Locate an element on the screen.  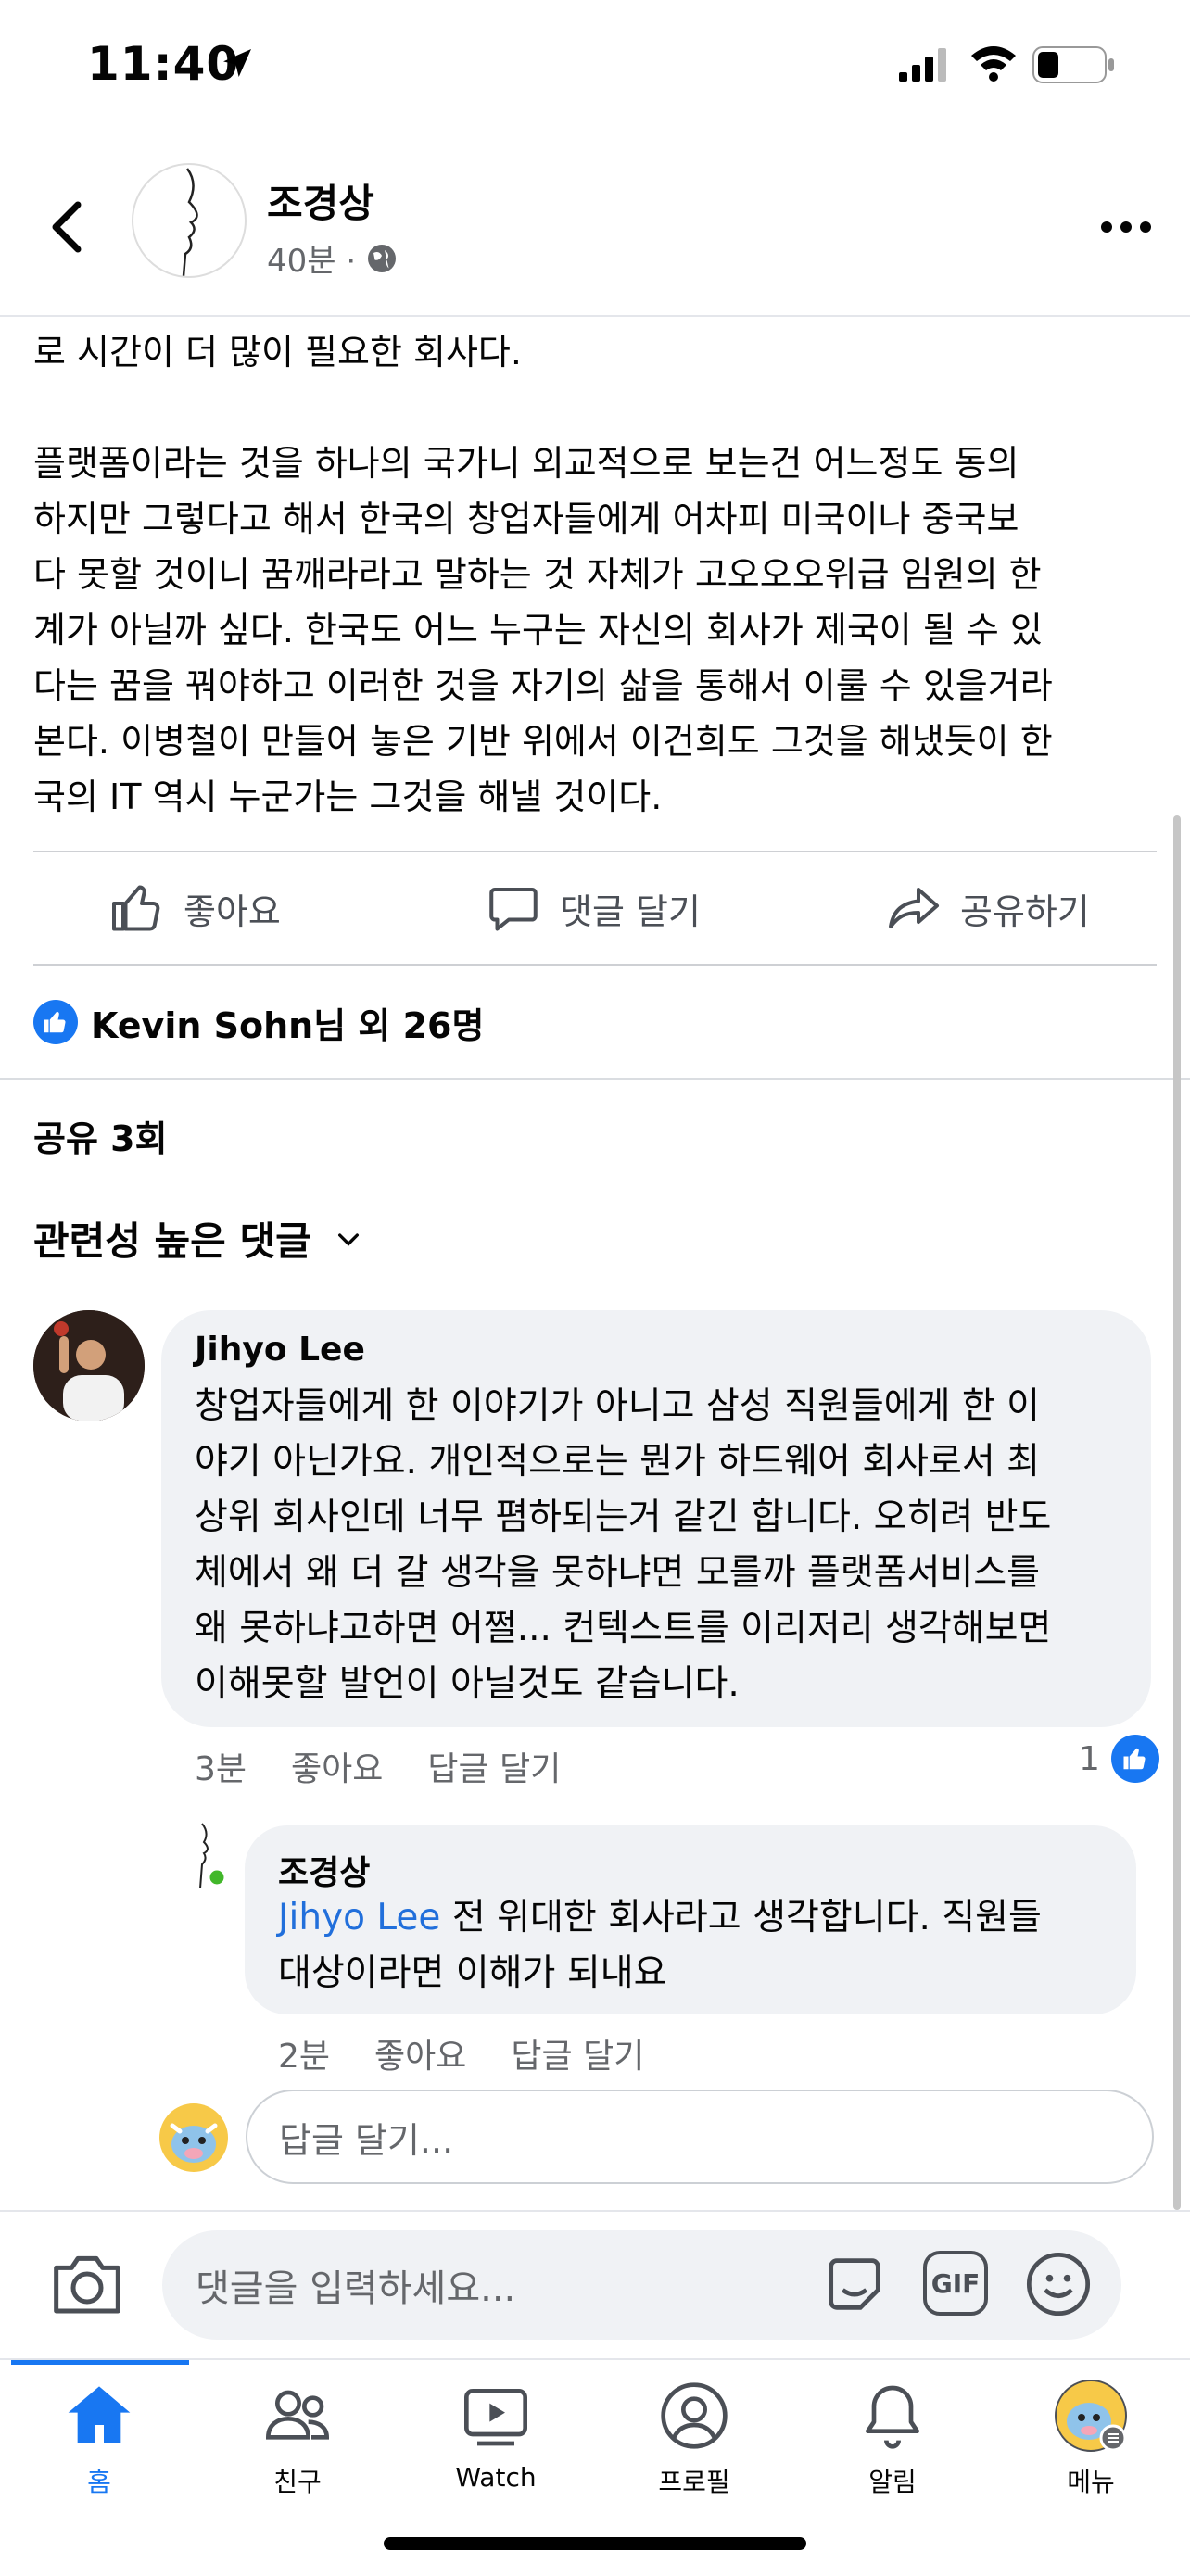
commenter-avatar is located at coordinates (89, 1366).